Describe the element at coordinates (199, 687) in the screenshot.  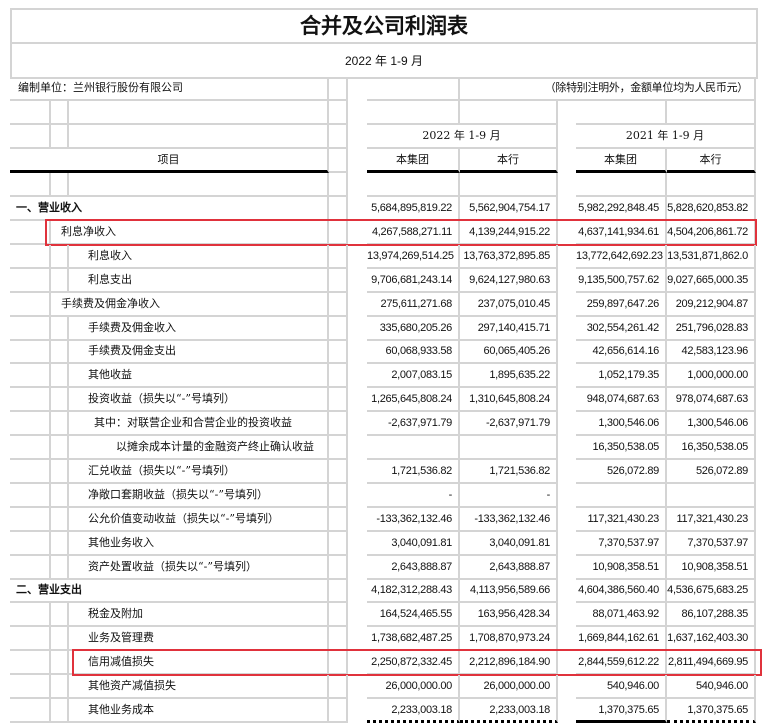
I see `row-label: 其他资产减值损失` at that location.